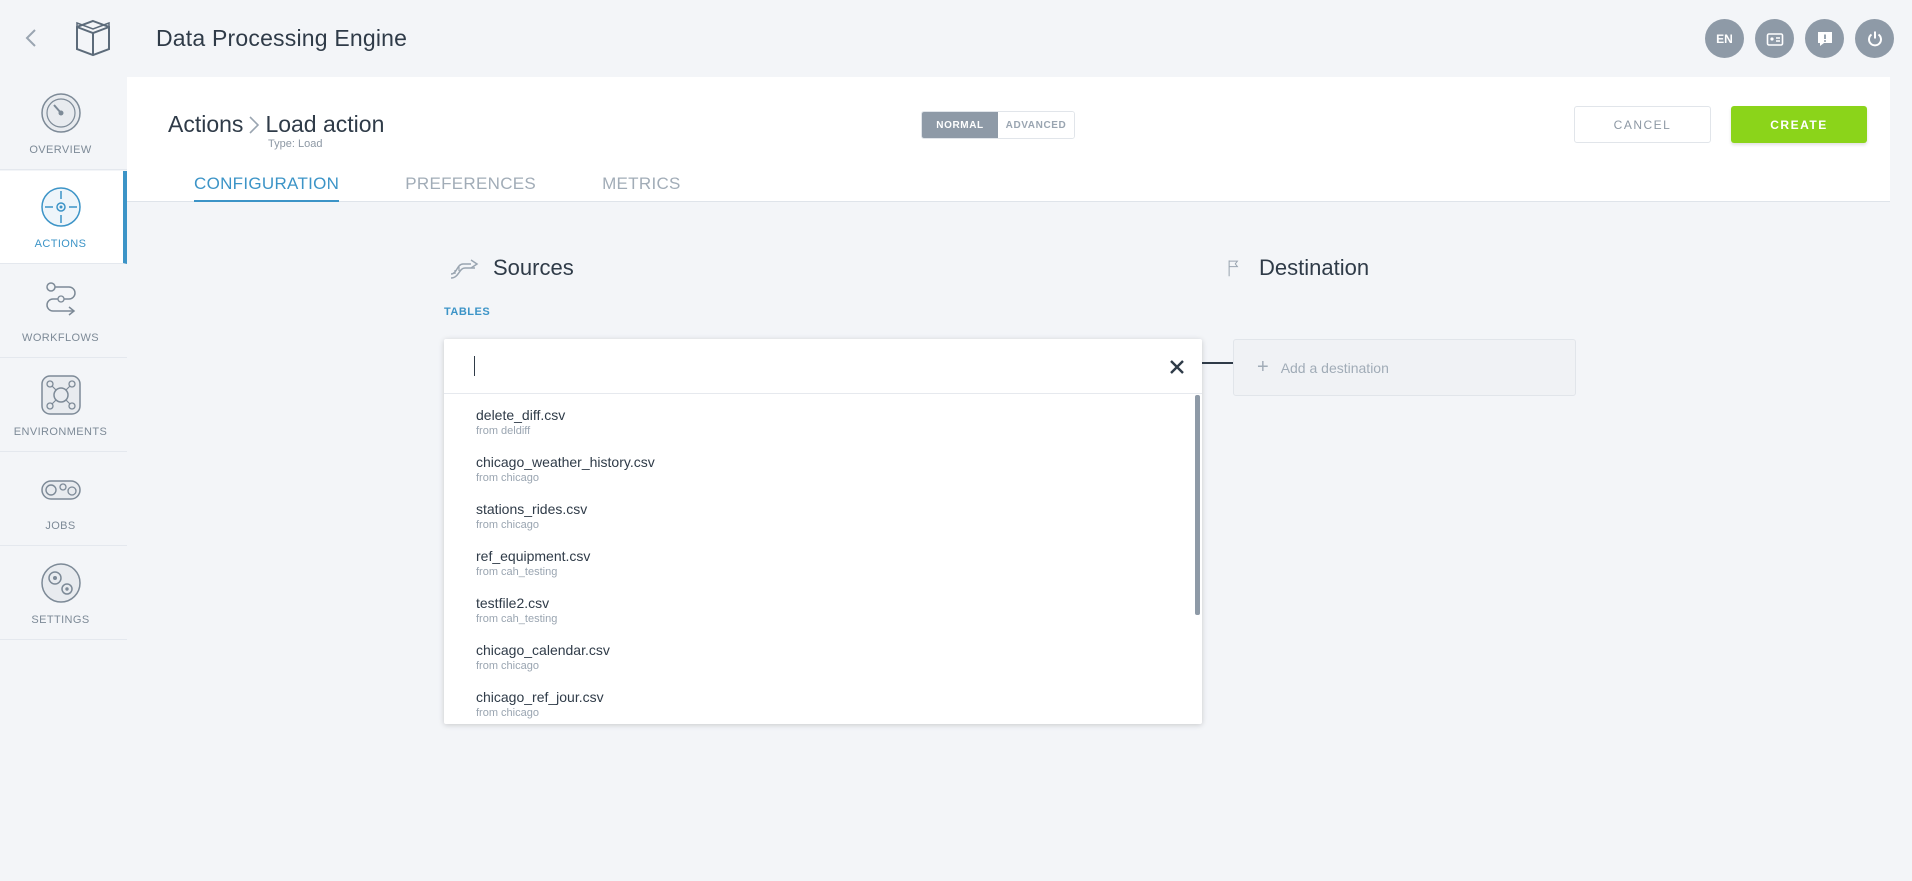  I want to click on table-name: chicago_weather_history.csv, so click(565, 462).